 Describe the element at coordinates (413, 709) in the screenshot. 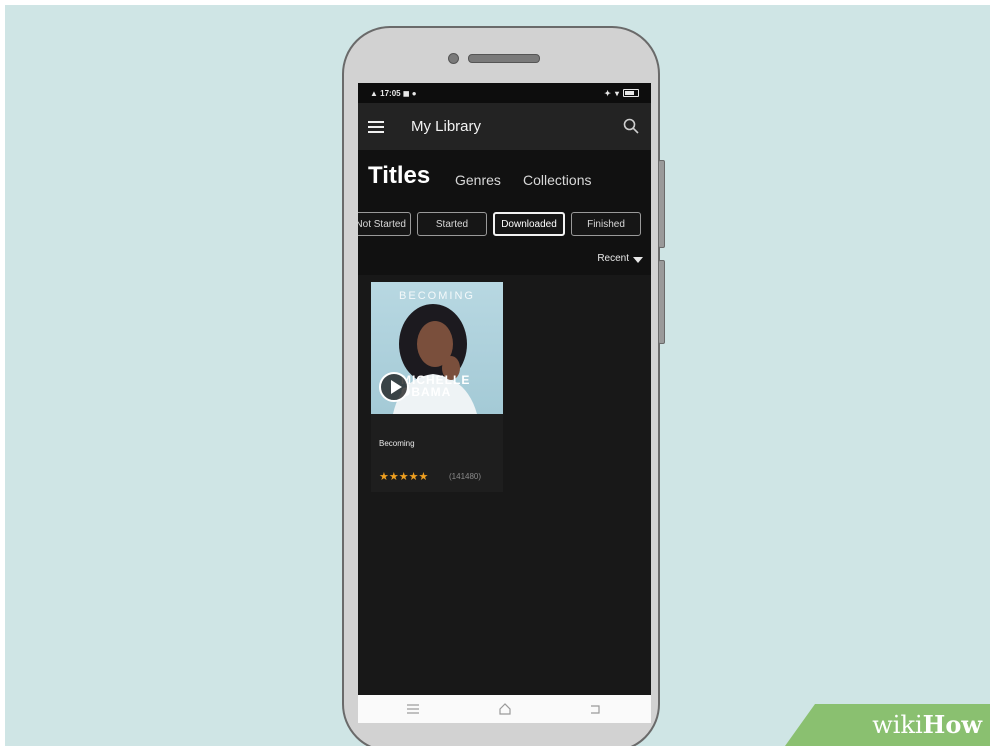

I see `menu-icon` at that location.